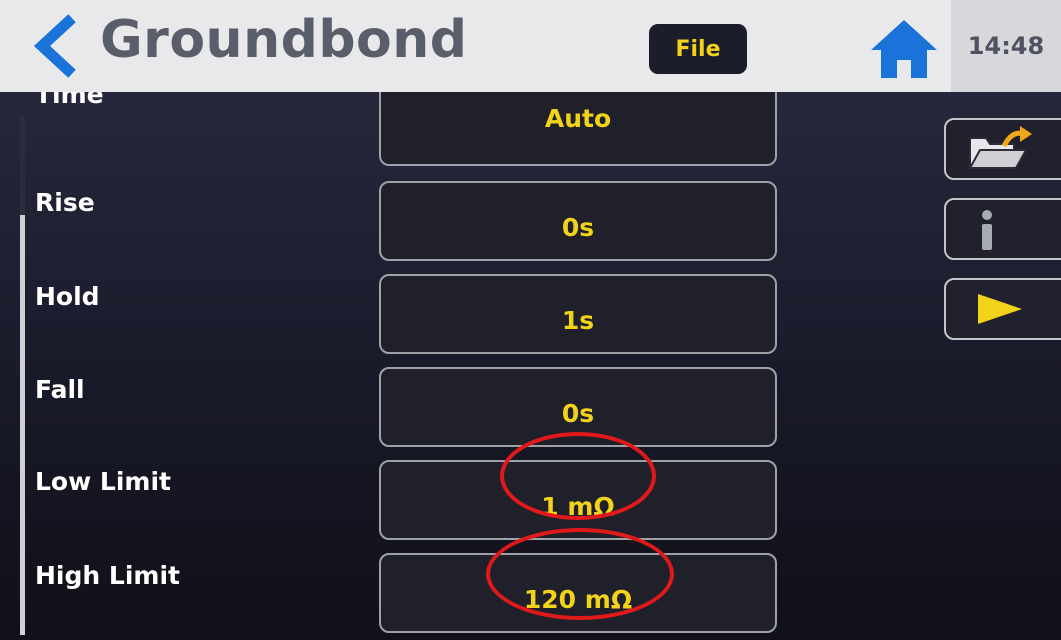  Describe the element at coordinates (578, 506) in the screenshot. I see `low-limit-value: 1 mΩ` at that location.